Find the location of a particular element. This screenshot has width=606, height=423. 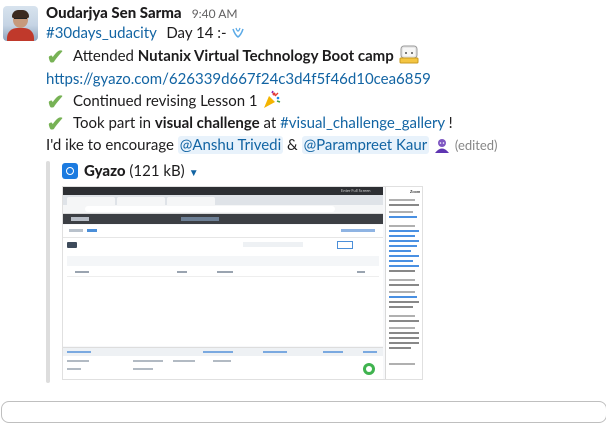

ampersand: & is located at coordinates (292, 145).